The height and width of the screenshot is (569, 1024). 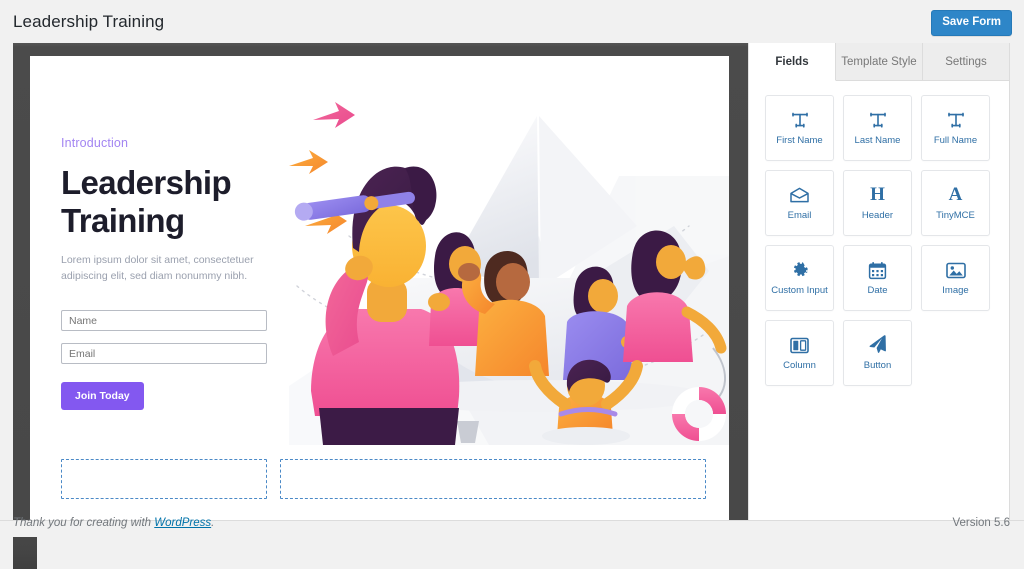 What do you see at coordinates (512, 21) in the screenshot?
I see `admin-top-bar: Leadership Training Save Form` at bounding box center [512, 21].